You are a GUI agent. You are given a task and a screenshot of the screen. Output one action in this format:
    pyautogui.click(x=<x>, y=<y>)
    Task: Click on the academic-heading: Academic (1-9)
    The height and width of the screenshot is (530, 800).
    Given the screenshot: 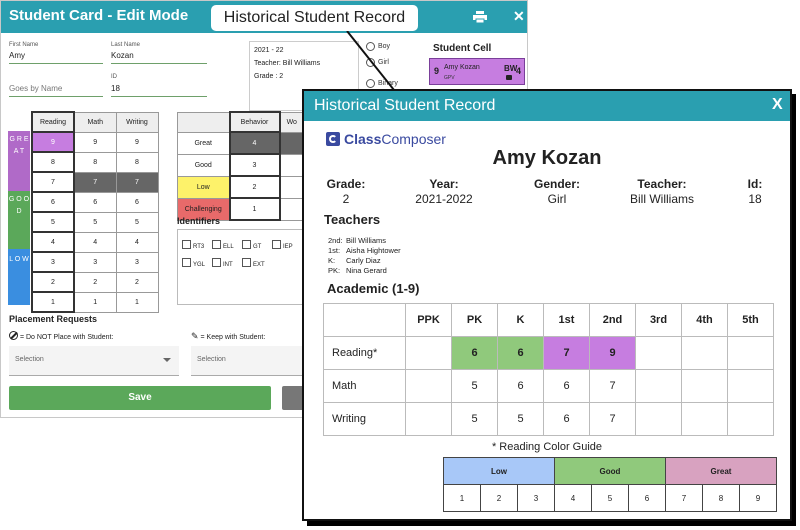 What is the action you would take?
    pyautogui.click(x=373, y=288)
    